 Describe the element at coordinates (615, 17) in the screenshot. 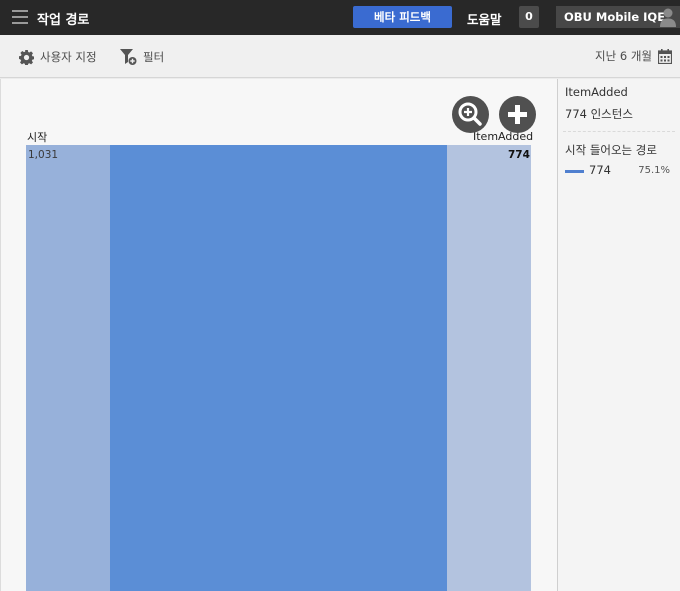

I see `account-name: OBU Mobile IQE` at that location.